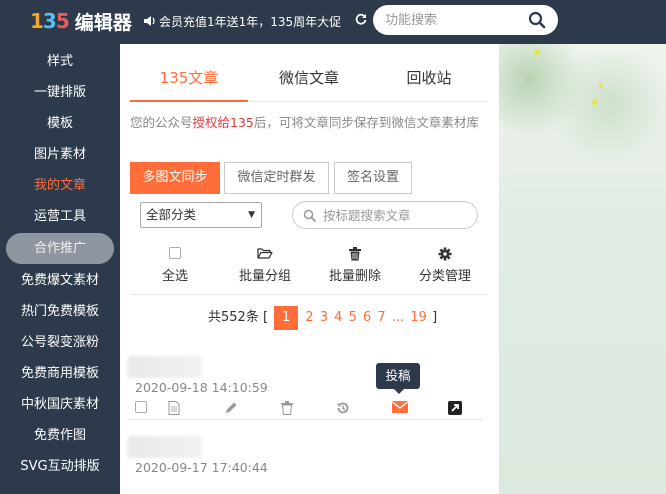 This screenshot has height=494, width=666. Describe the element at coordinates (397, 215) in the screenshot. I see `article-search-input` at that location.